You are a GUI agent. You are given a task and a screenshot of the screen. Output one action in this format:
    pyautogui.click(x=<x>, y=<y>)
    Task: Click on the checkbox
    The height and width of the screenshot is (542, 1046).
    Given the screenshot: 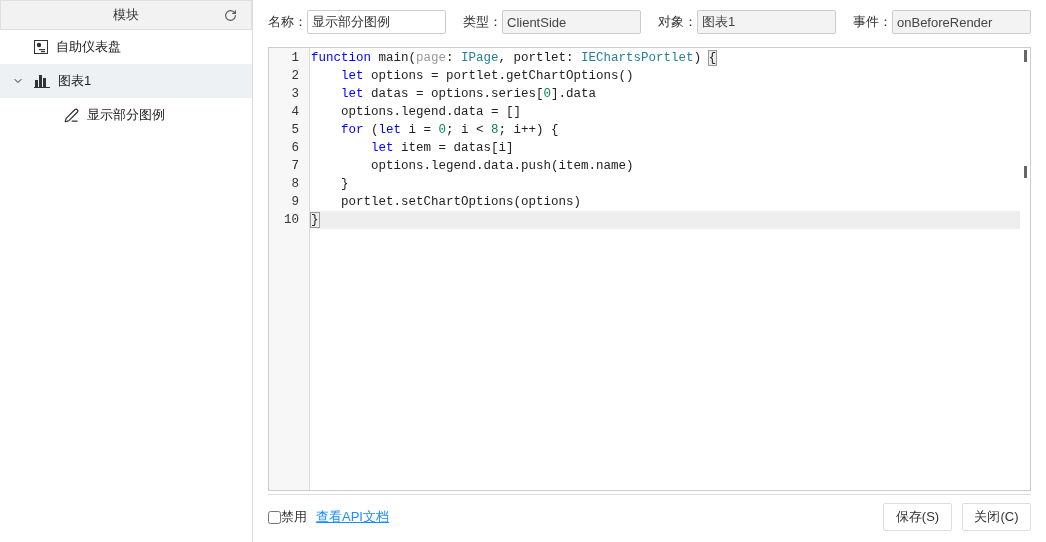 What is the action you would take?
    pyautogui.click(x=274, y=517)
    